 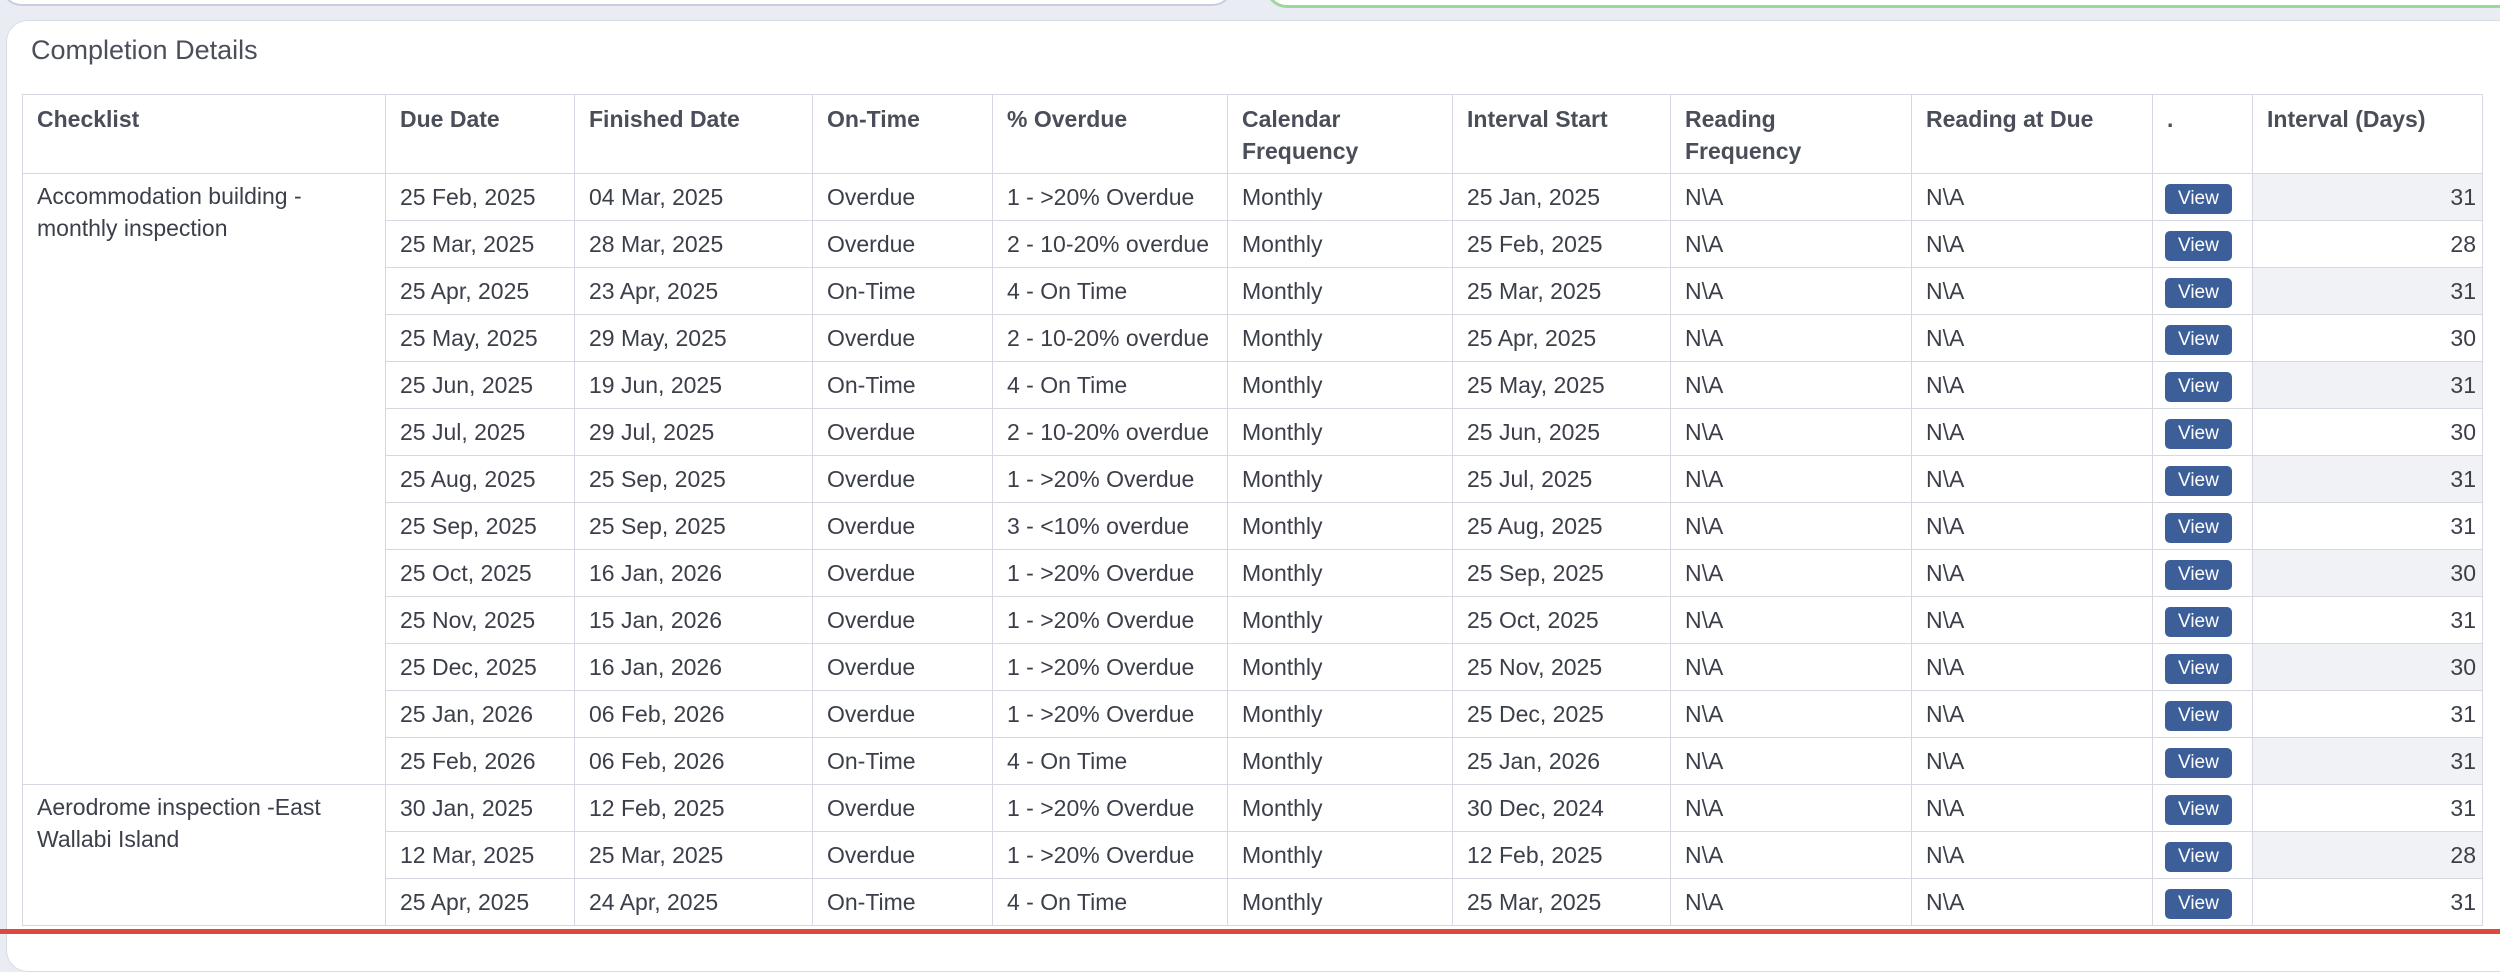 What do you see at coordinates (693, 244) in the screenshot?
I see `finished-date-cell: 28 Mar, 2025` at bounding box center [693, 244].